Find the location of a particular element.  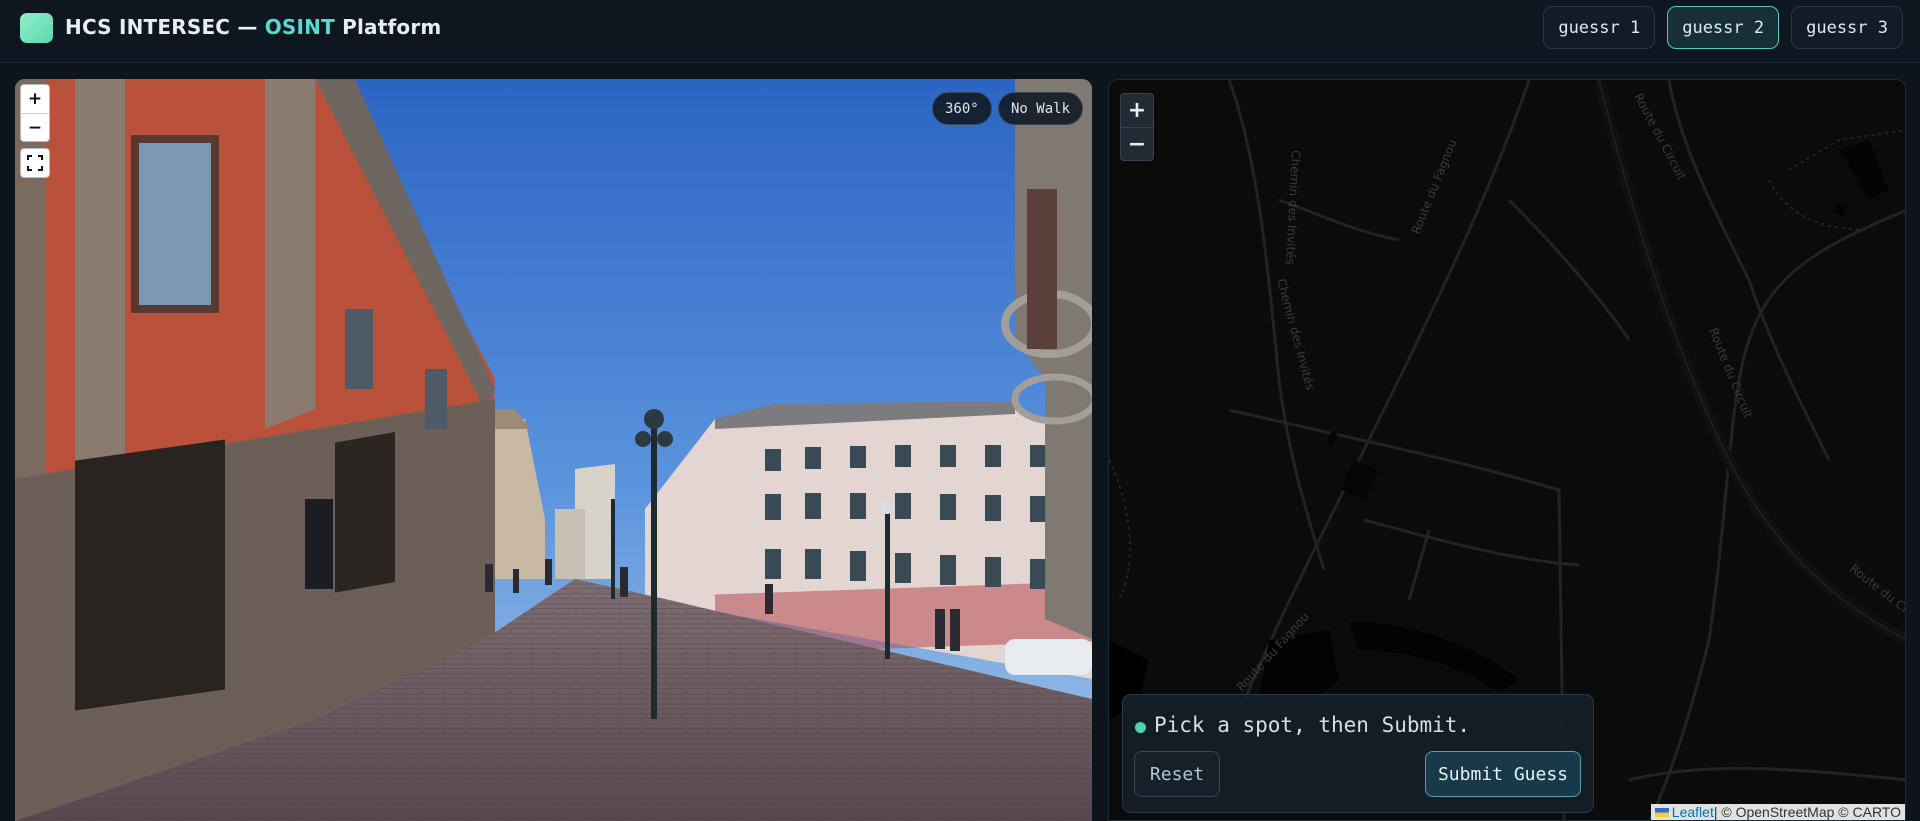

badge-no-walk: No Walk is located at coordinates (1041, 108).